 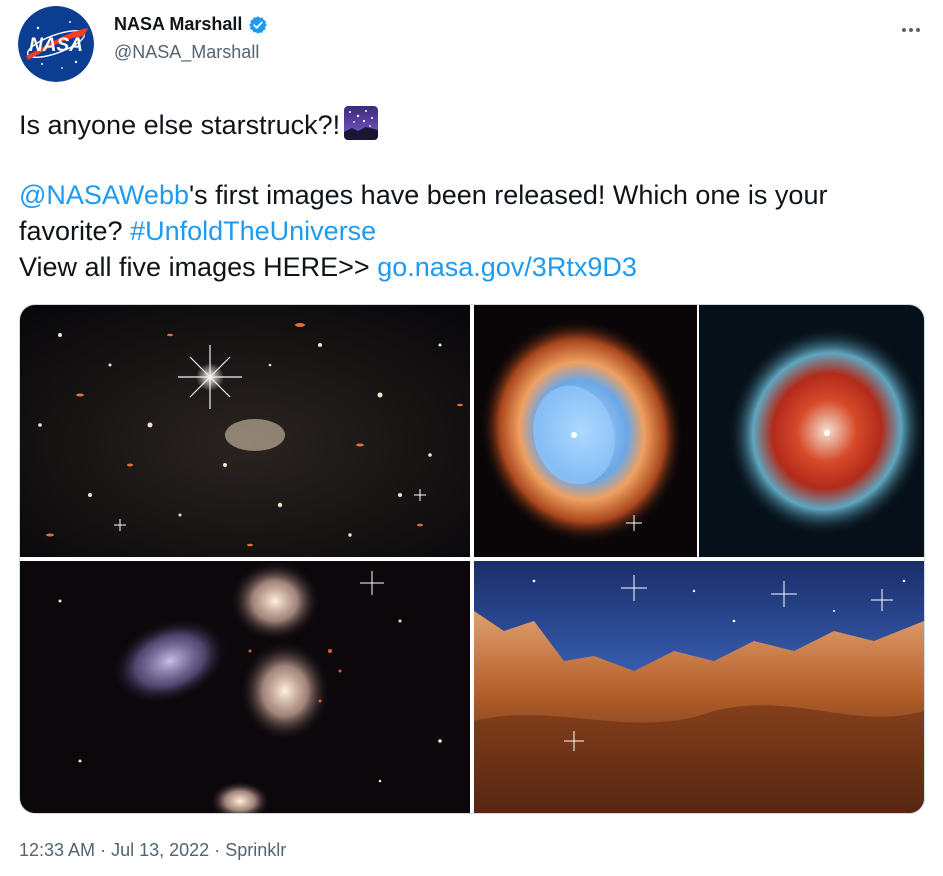 What do you see at coordinates (255, 850) in the screenshot?
I see `tweet-source: Sprinklr` at bounding box center [255, 850].